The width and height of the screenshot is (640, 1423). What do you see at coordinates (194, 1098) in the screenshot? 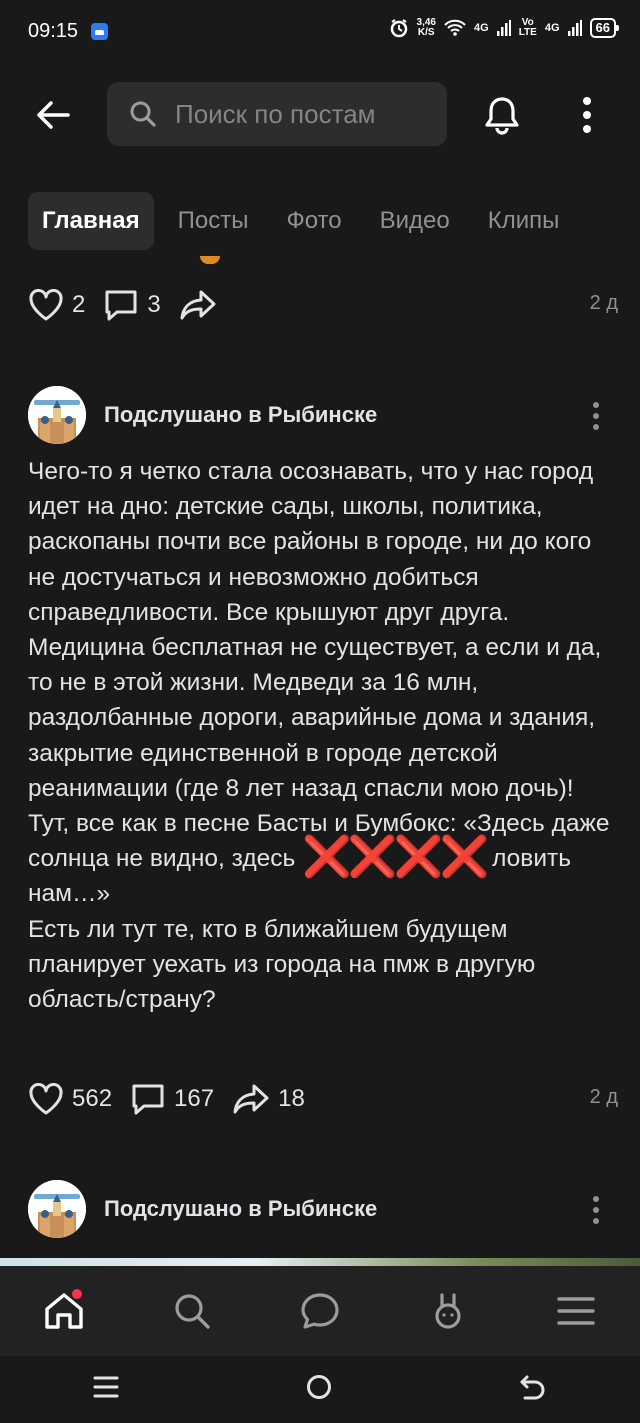
I see `comment-count: 167` at bounding box center [194, 1098].